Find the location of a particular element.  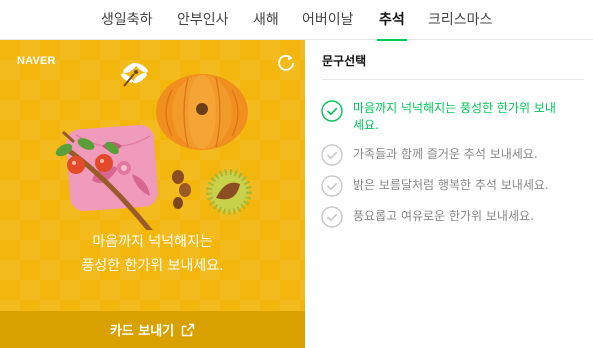

card-message-line2: 풍성한 한가위 보내세요. is located at coordinates (152, 266).